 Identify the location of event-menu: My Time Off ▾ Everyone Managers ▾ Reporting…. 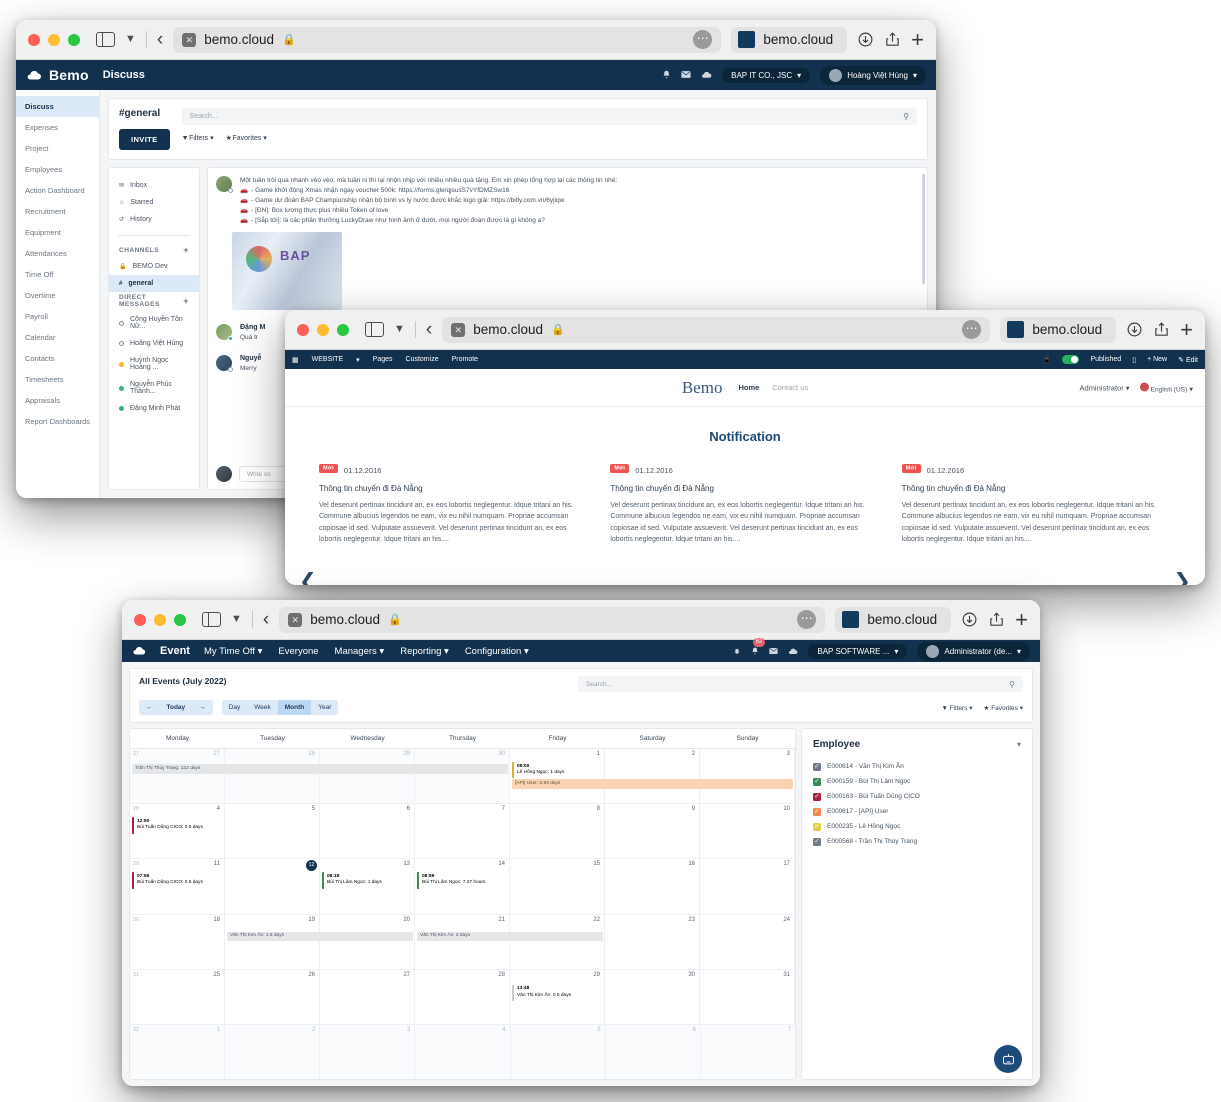
(366, 651).